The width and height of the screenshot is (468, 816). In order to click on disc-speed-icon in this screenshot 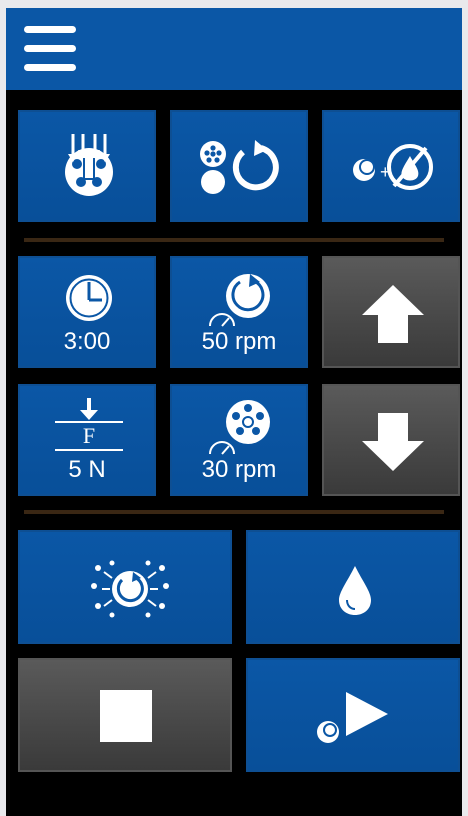, I will do `click(239, 427)`.